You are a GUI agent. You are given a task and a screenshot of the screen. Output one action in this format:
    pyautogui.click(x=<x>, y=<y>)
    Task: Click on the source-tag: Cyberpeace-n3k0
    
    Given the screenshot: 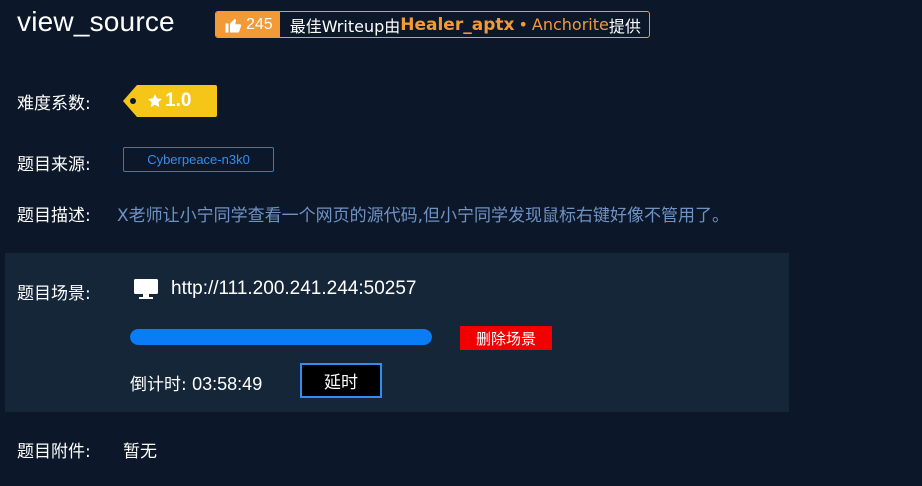 What is the action you would take?
    pyautogui.click(x=198, y=159)
    